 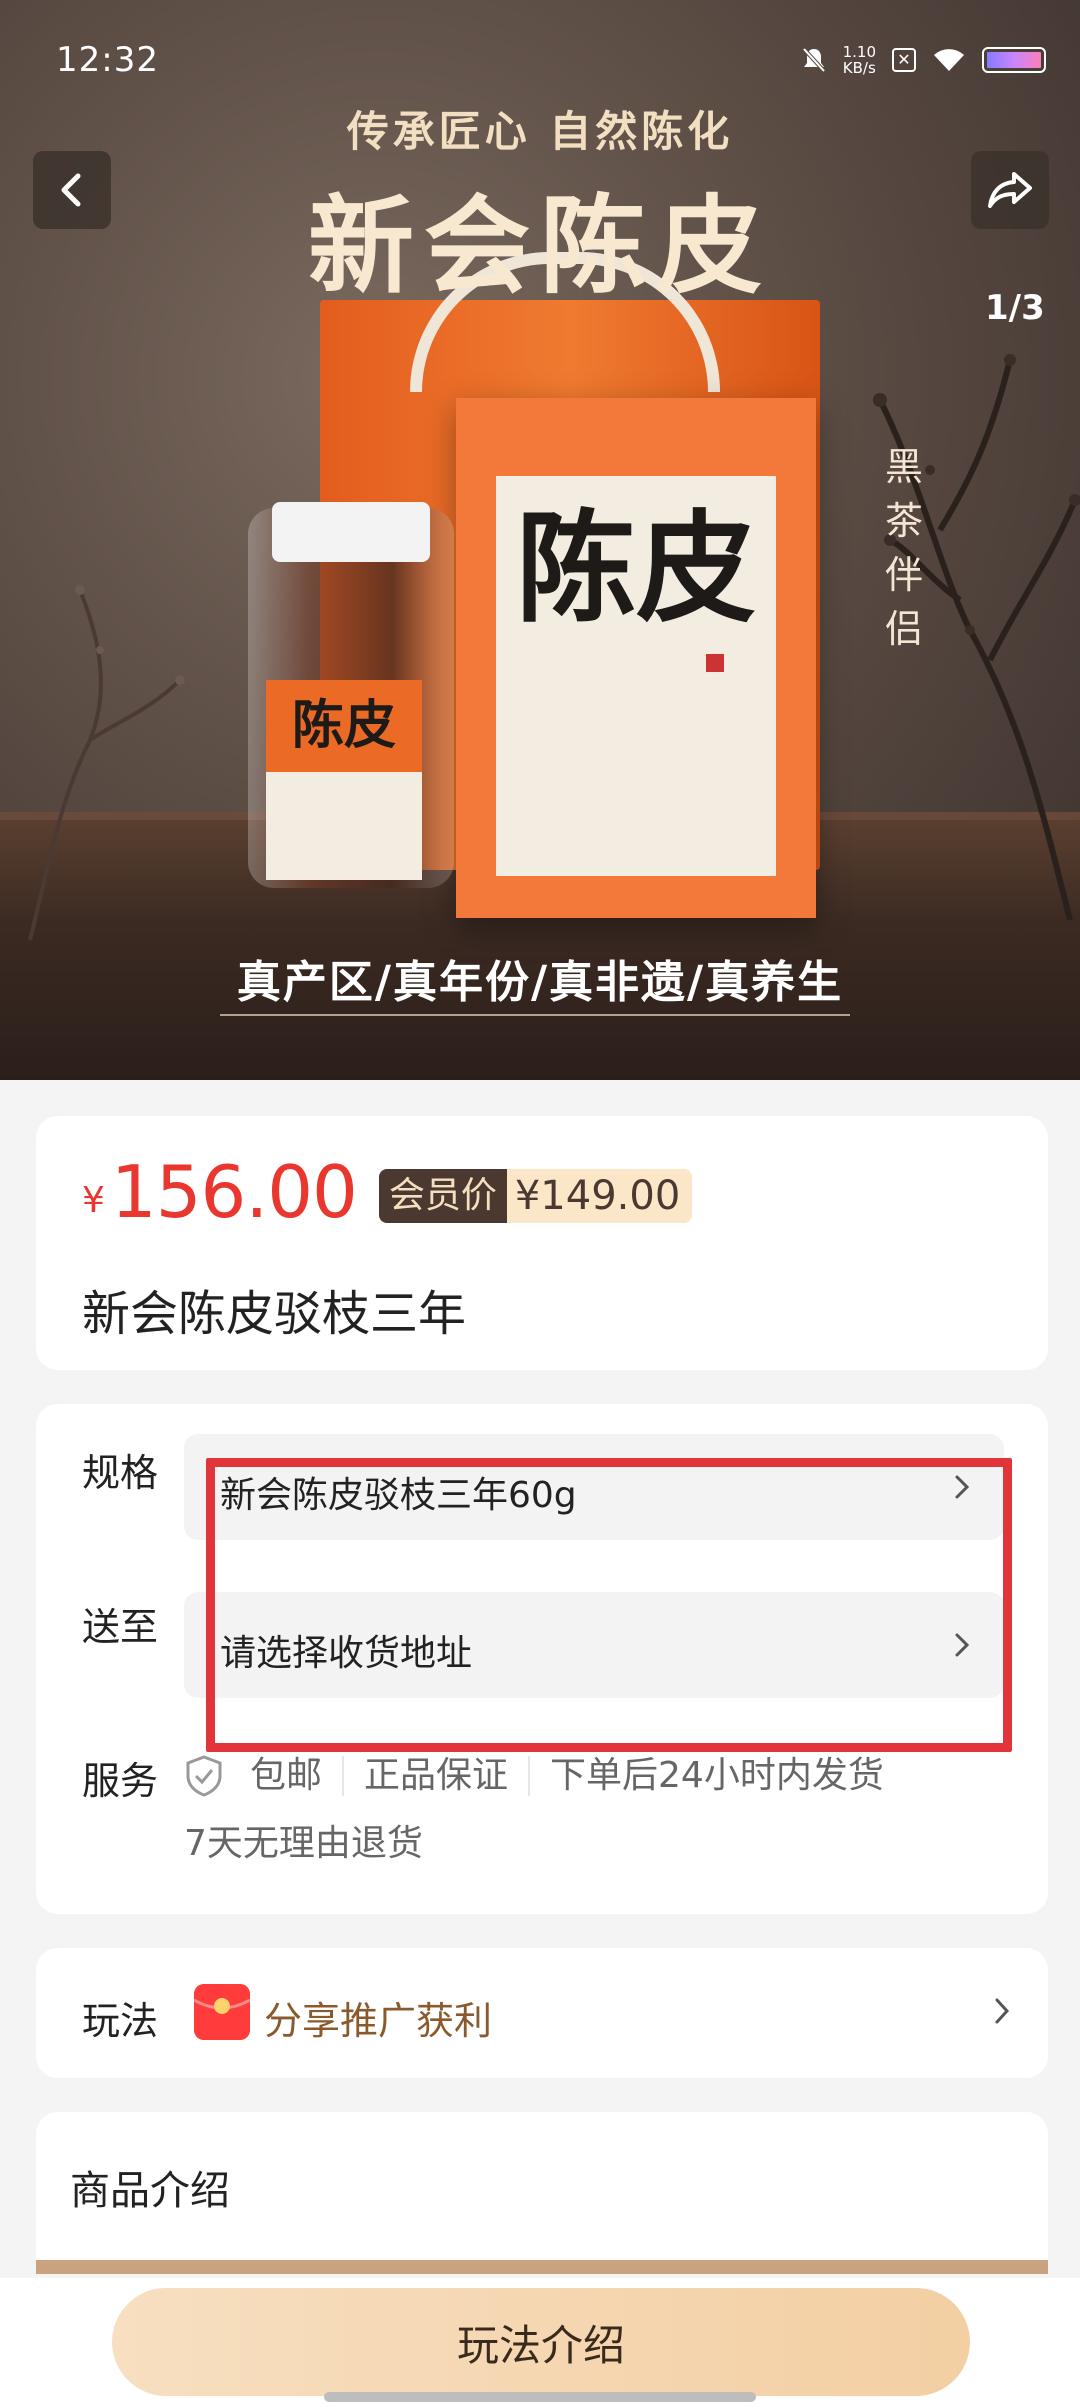 I want to click on slogan-underline, so click(x=535, y=1015).